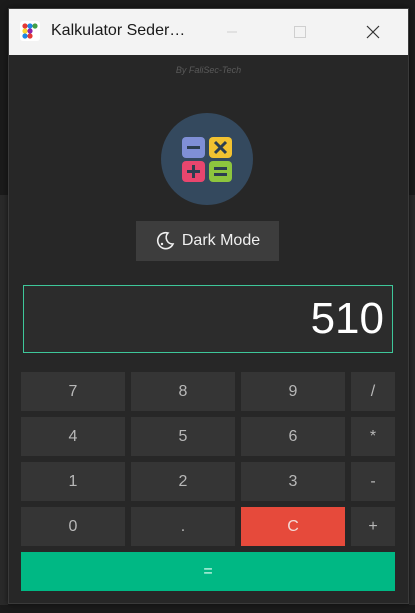 The height and width of the screenshot is (613, 415). Describe the element at coordinates (73, 391) in the screenshot. I see `key-7-button: 7` at that location.